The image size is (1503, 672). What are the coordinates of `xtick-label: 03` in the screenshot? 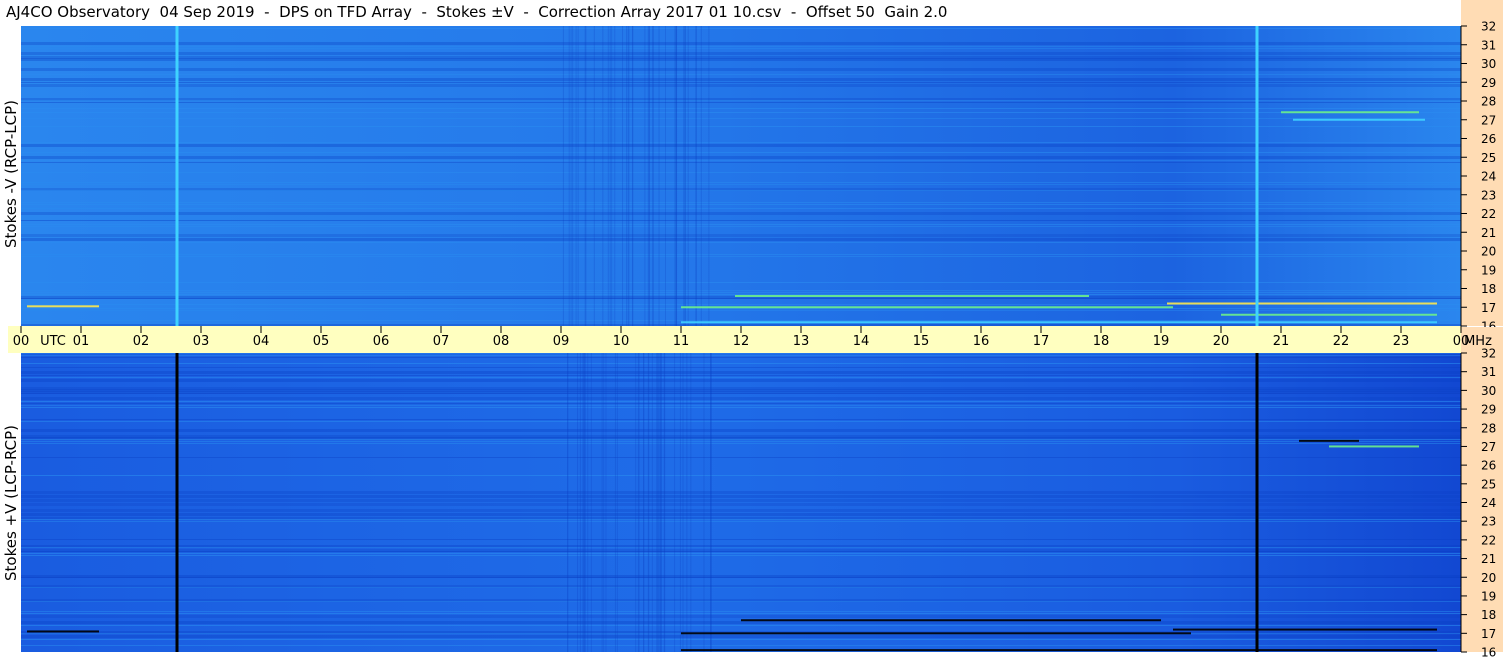 It's located at (201, 341).